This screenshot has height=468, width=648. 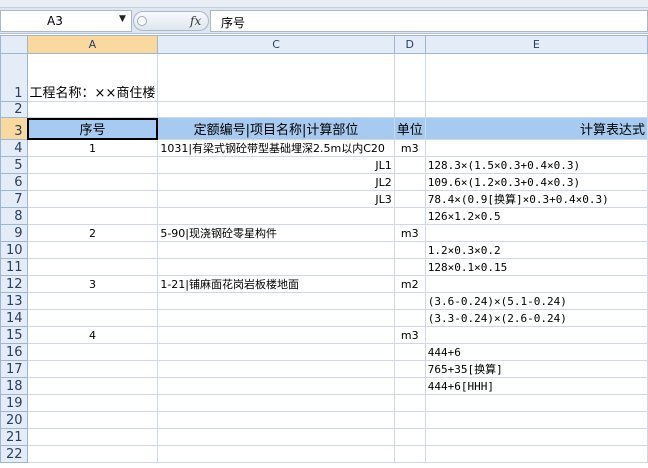 What do you see at coordinates (276, 199) in the screenshot?
I see `cell-c: JL3` at bounding box center [276, 199].